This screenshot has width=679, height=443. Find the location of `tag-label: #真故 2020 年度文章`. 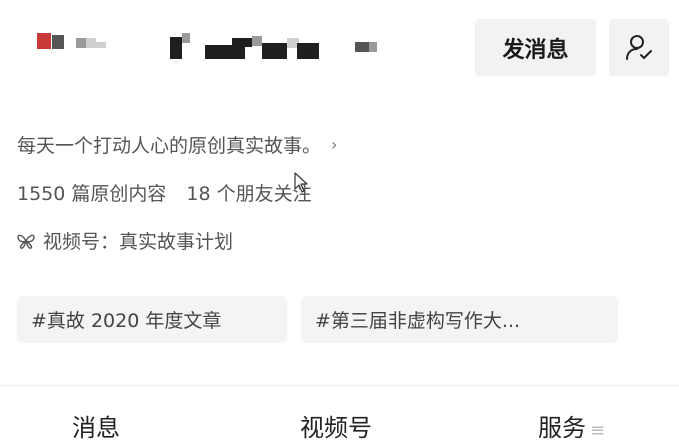

tag-label: #真故 2020 年度文章 is located at coordinates (126, 321).